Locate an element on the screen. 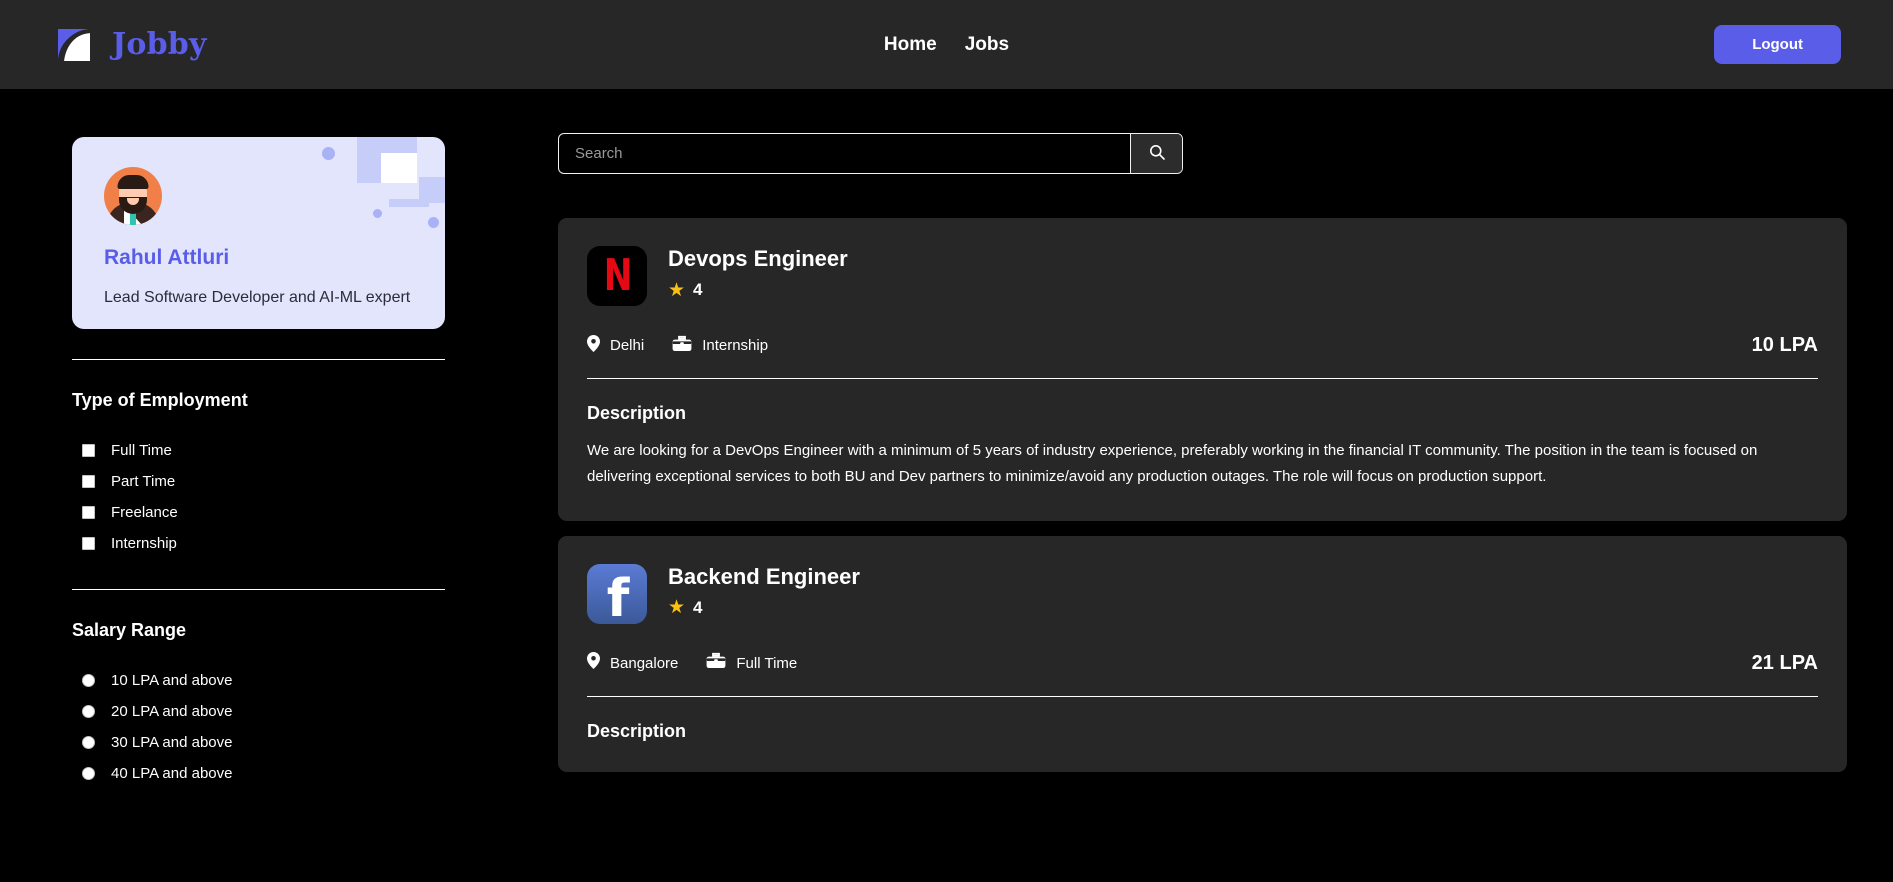  search-bar is located at coordinates (870, 153).